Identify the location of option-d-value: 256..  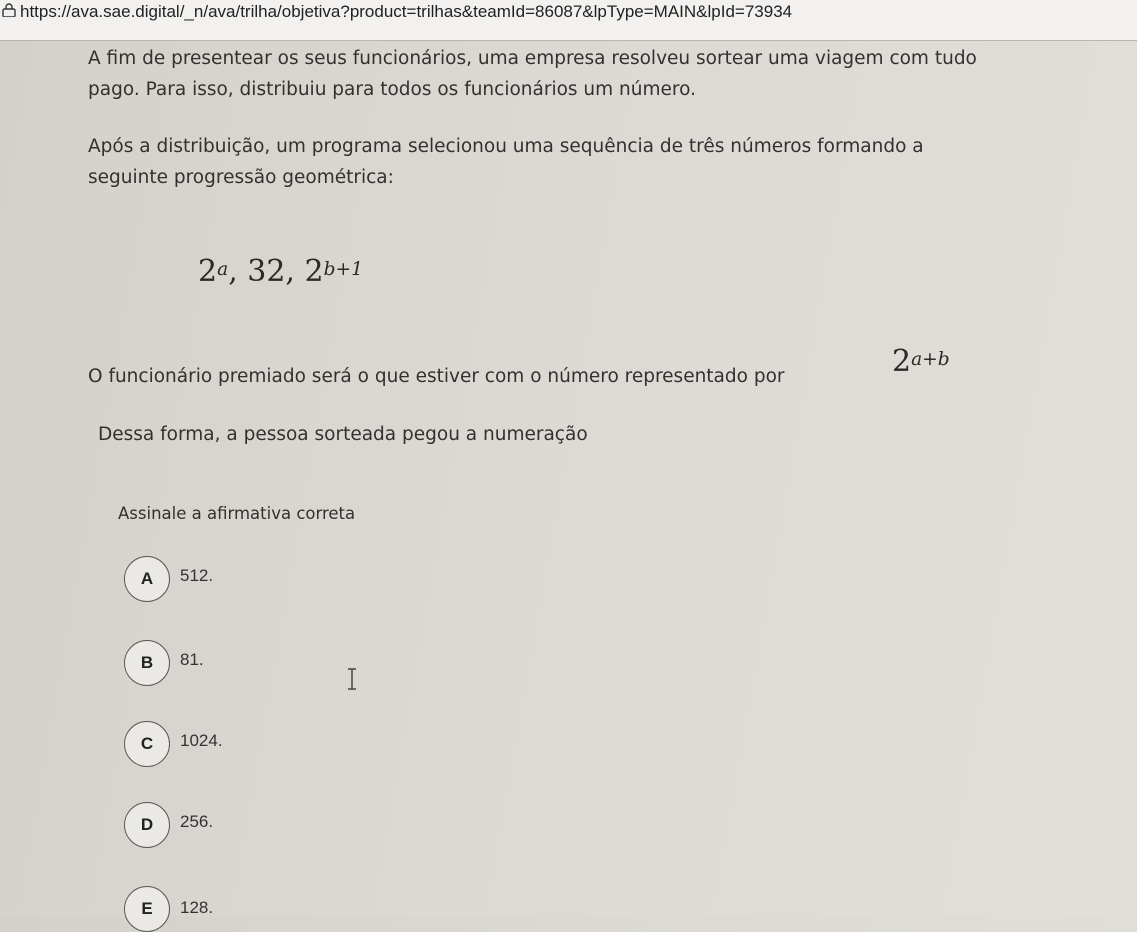
(196, 822).